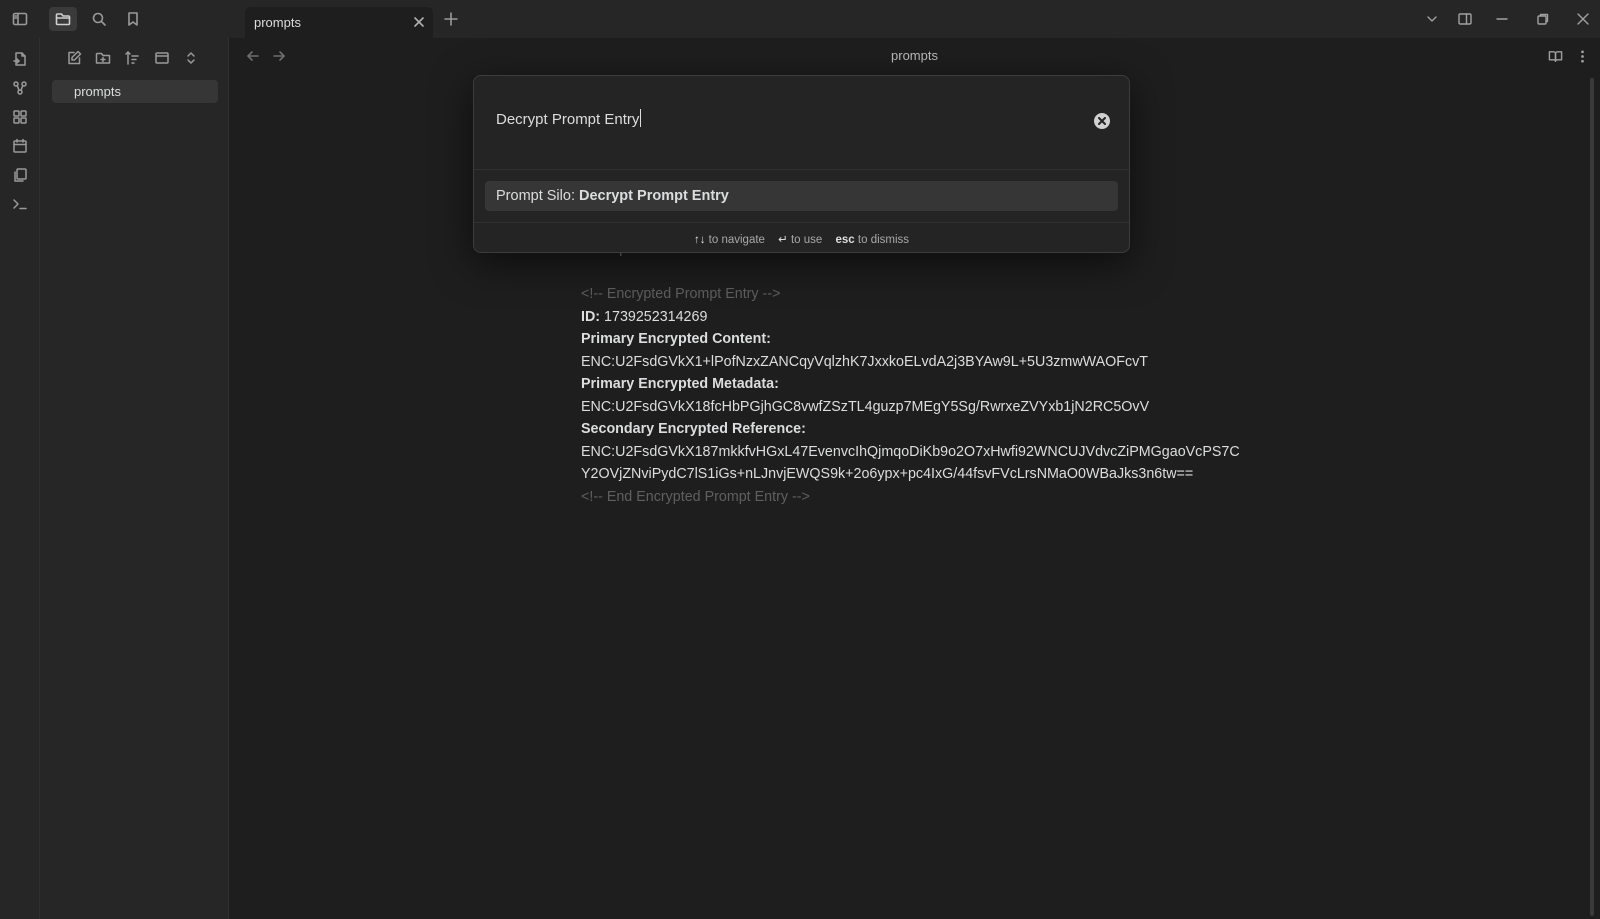  Describe the element at coordinates (20, 19) in the screenshot. I see `toggle-sidebar-icon` at that location.